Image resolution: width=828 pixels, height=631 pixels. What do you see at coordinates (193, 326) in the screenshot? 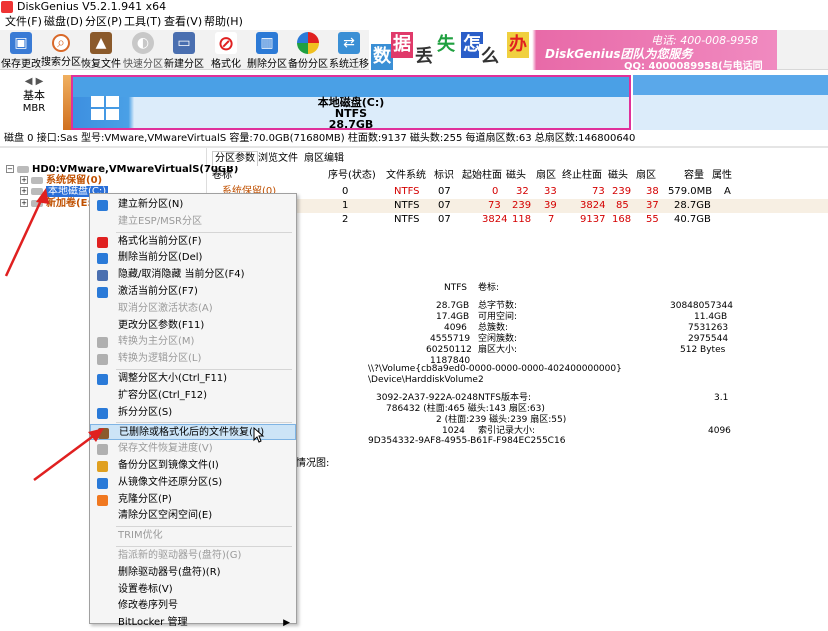
I see `menu-item: 更改分区参数(F11)` at bounding box center [193, 326].